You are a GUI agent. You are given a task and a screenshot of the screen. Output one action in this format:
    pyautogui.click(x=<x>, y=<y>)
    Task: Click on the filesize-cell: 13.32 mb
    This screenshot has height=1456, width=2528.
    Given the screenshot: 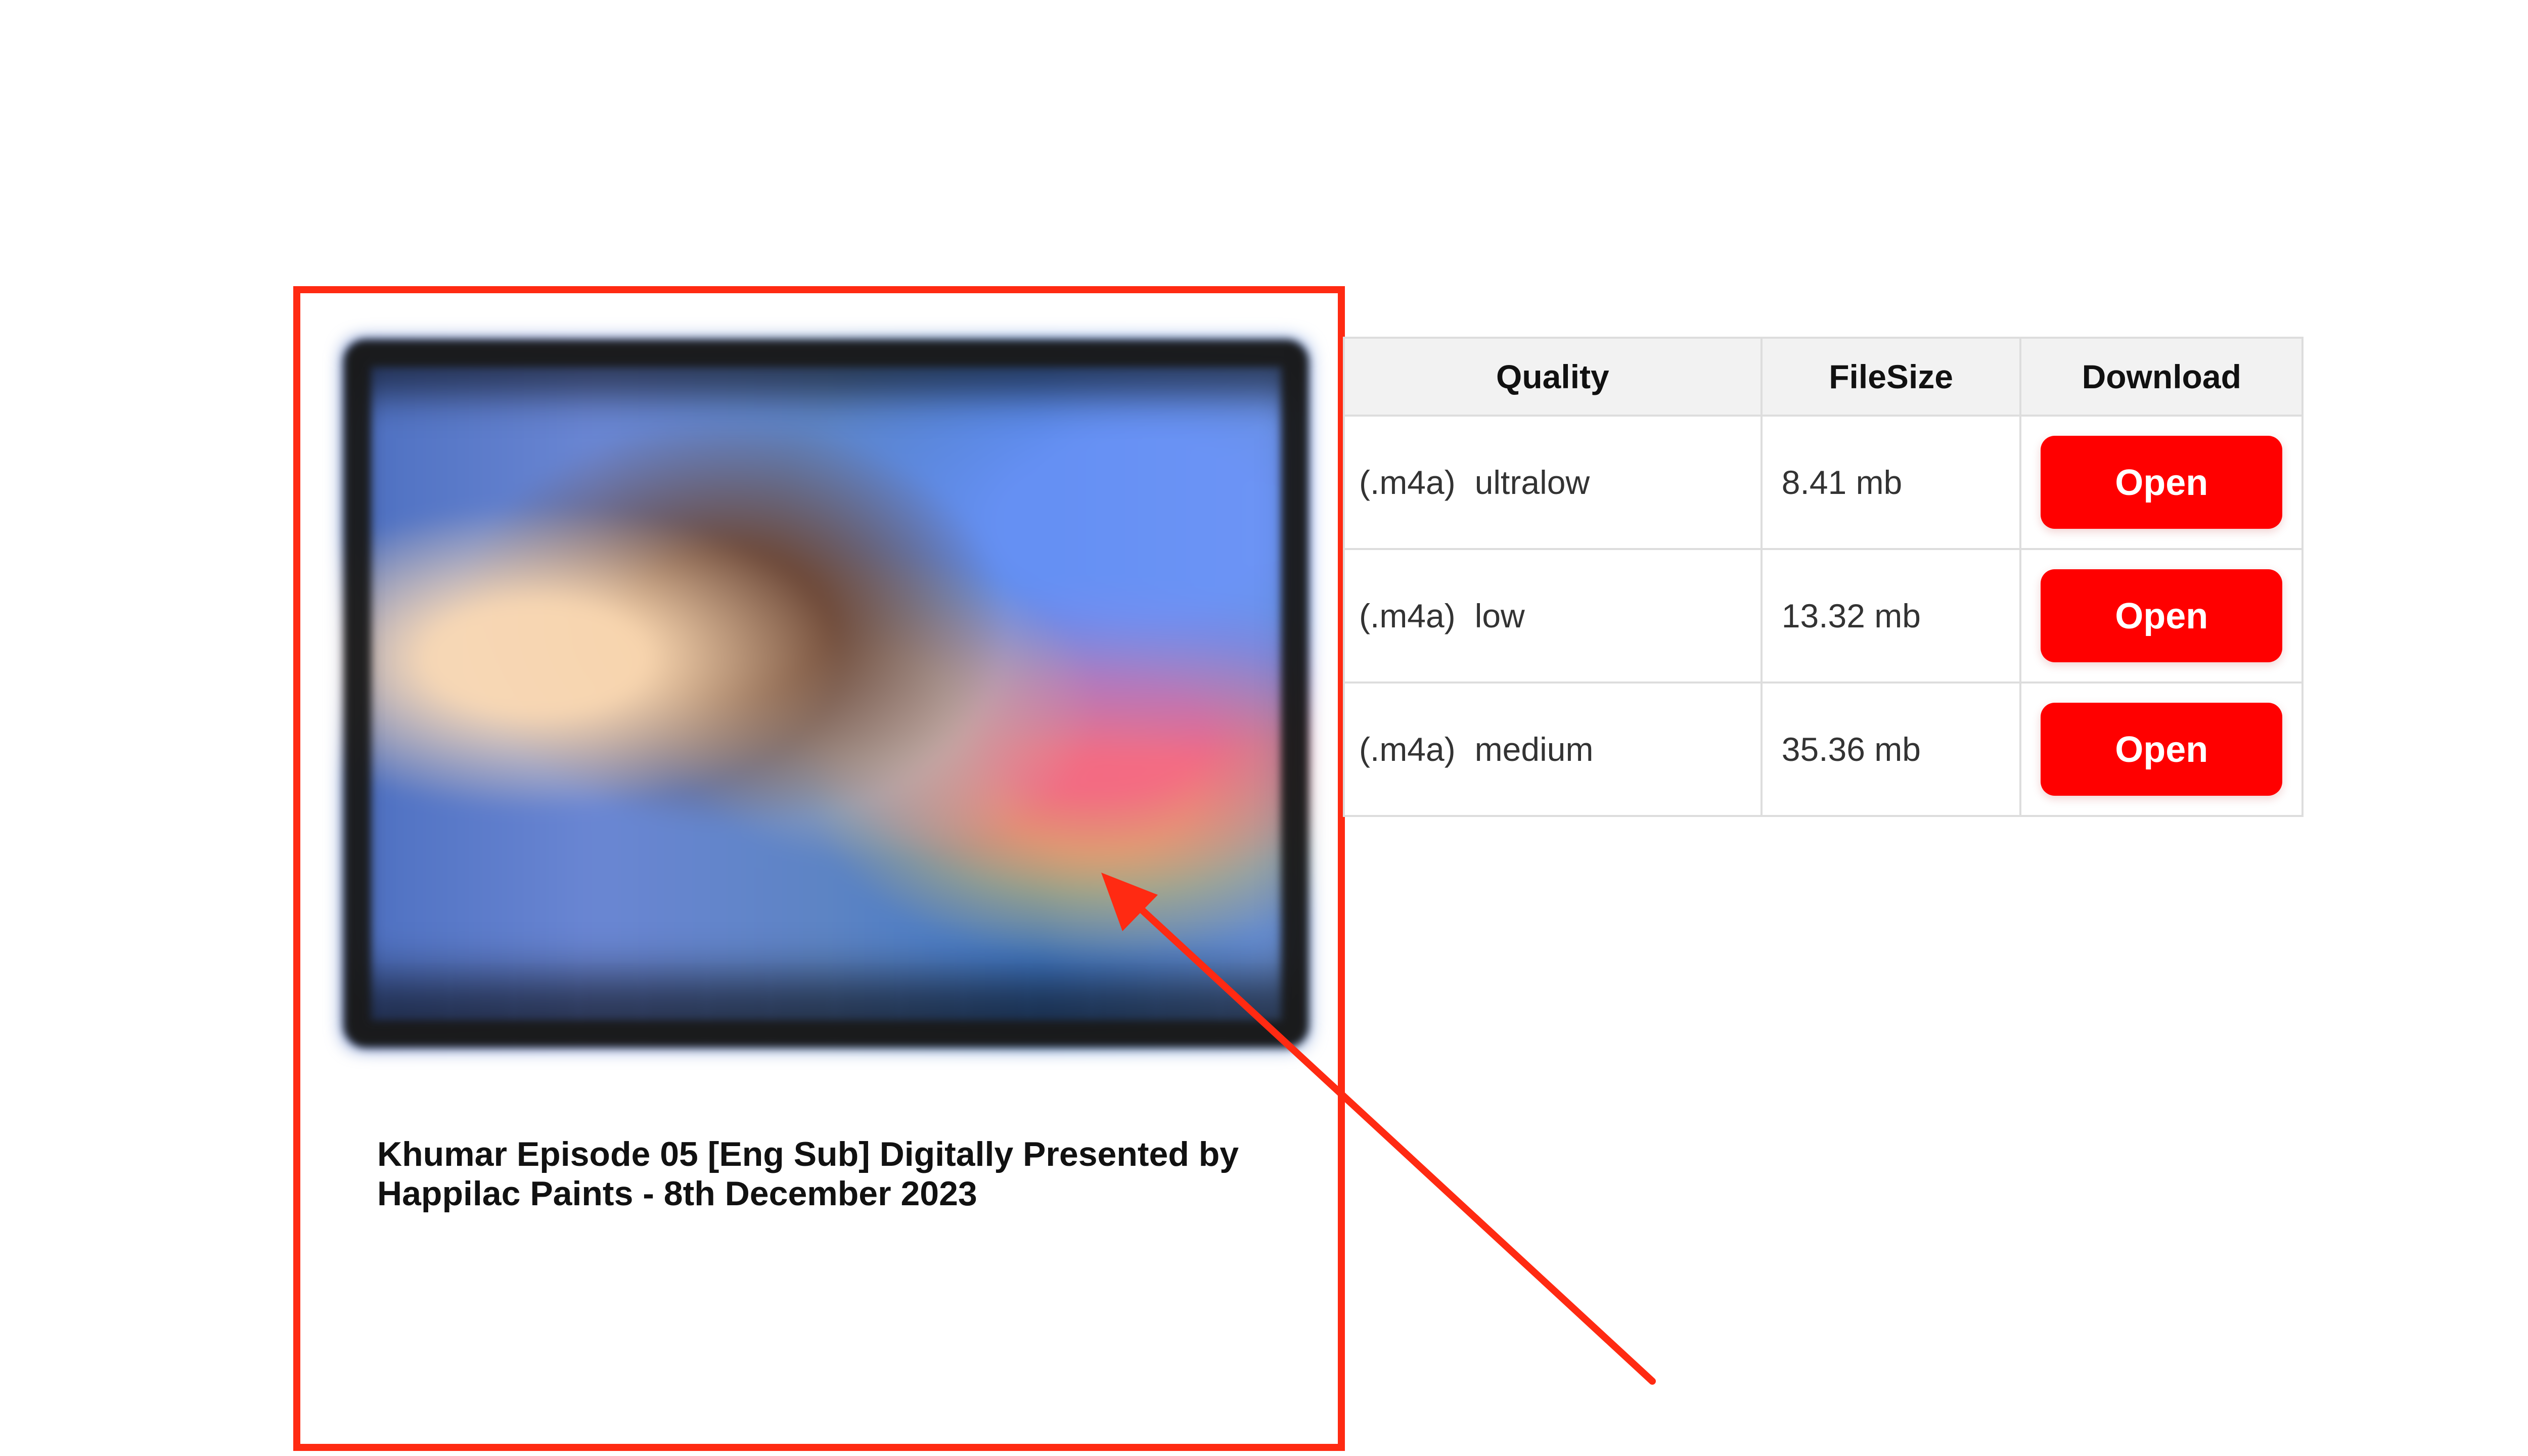 What is the action you would take?
    pyautogui.click(x=1891, y=616)
    